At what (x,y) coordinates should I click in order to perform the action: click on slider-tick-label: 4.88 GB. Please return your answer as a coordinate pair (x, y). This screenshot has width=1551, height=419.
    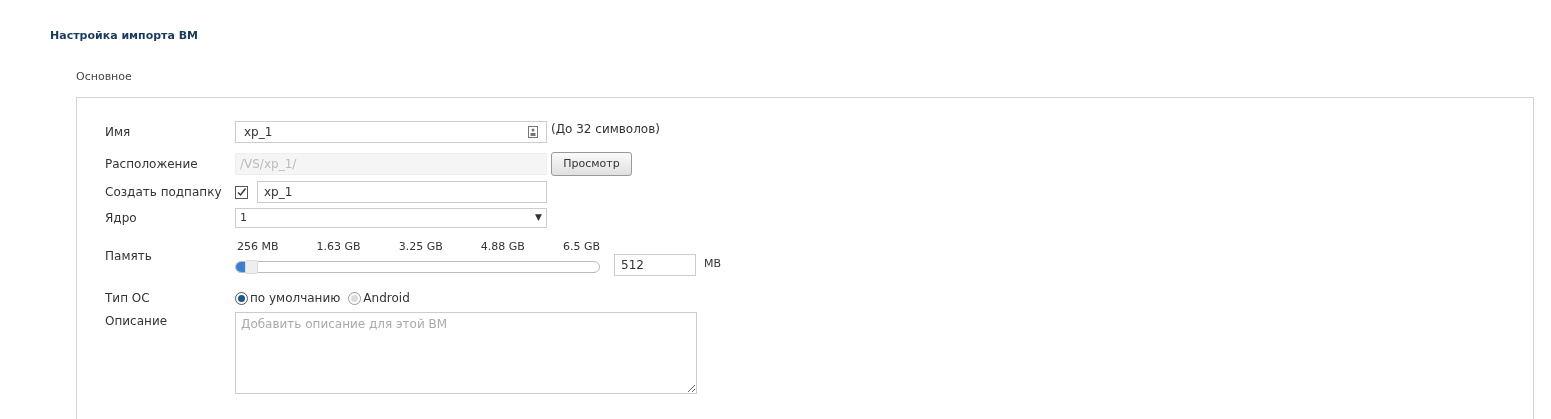
    Looking at the image, I should click on (502, 246).